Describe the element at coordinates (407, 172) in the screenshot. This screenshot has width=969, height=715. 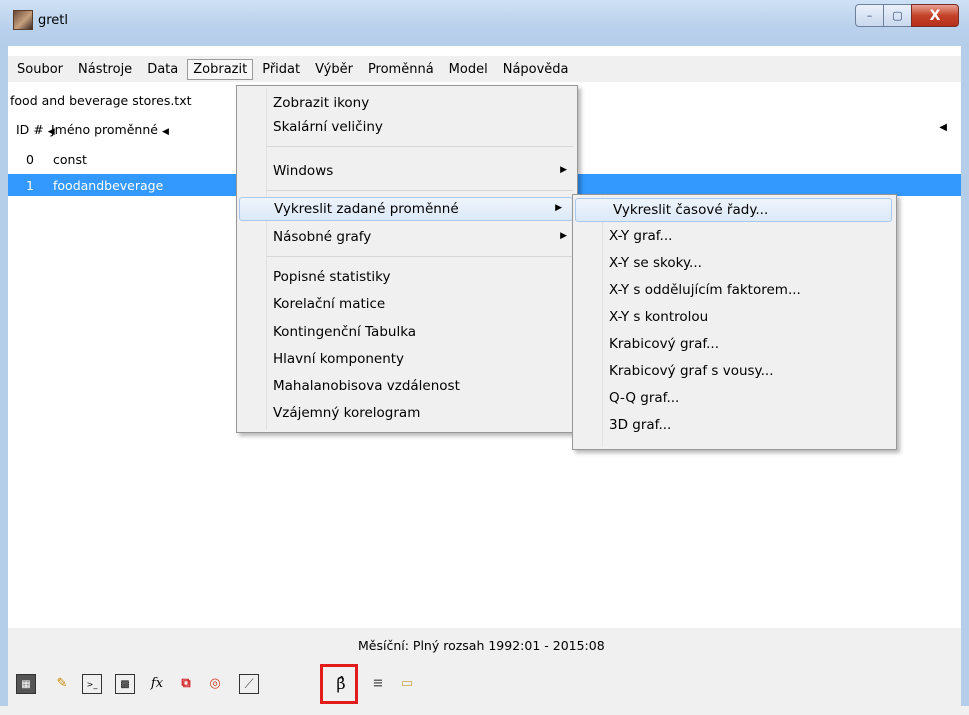
I see `menu-item-windows: Windows ▶` at that location.